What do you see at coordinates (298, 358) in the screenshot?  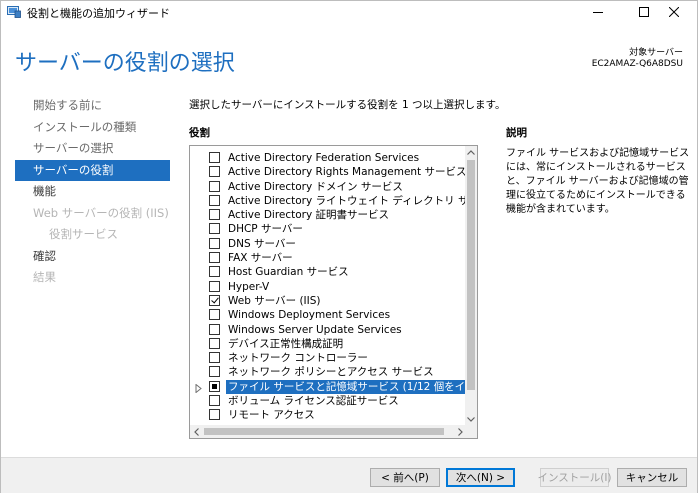 I see `role-label: ネットワーク コントローラー` at bounding box center [298, 358].